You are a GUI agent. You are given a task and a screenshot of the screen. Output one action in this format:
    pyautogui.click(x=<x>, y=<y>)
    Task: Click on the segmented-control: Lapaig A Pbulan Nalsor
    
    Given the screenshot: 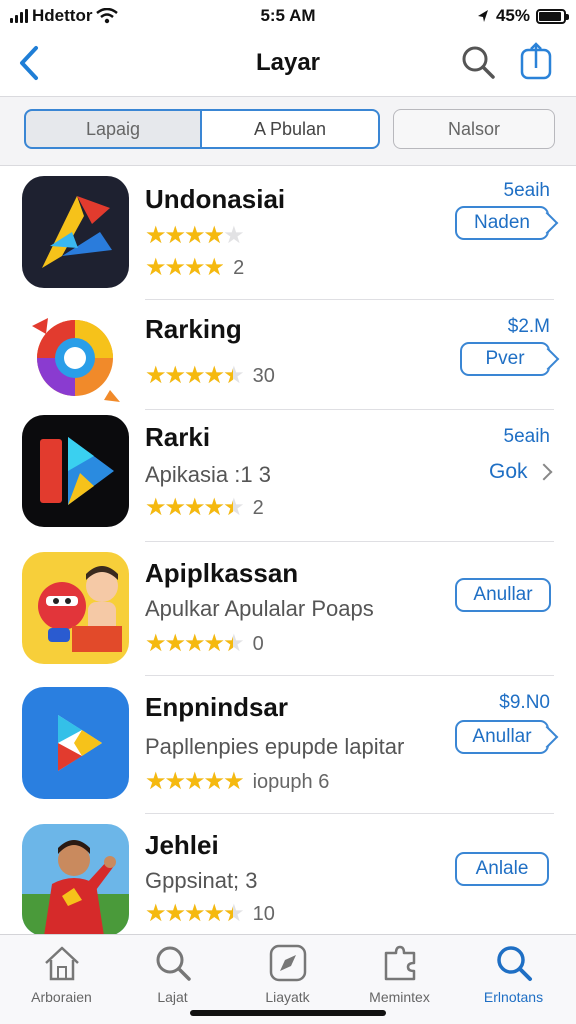 What is the action you would take?
    pyautogui.click(x=288, y=131)
    